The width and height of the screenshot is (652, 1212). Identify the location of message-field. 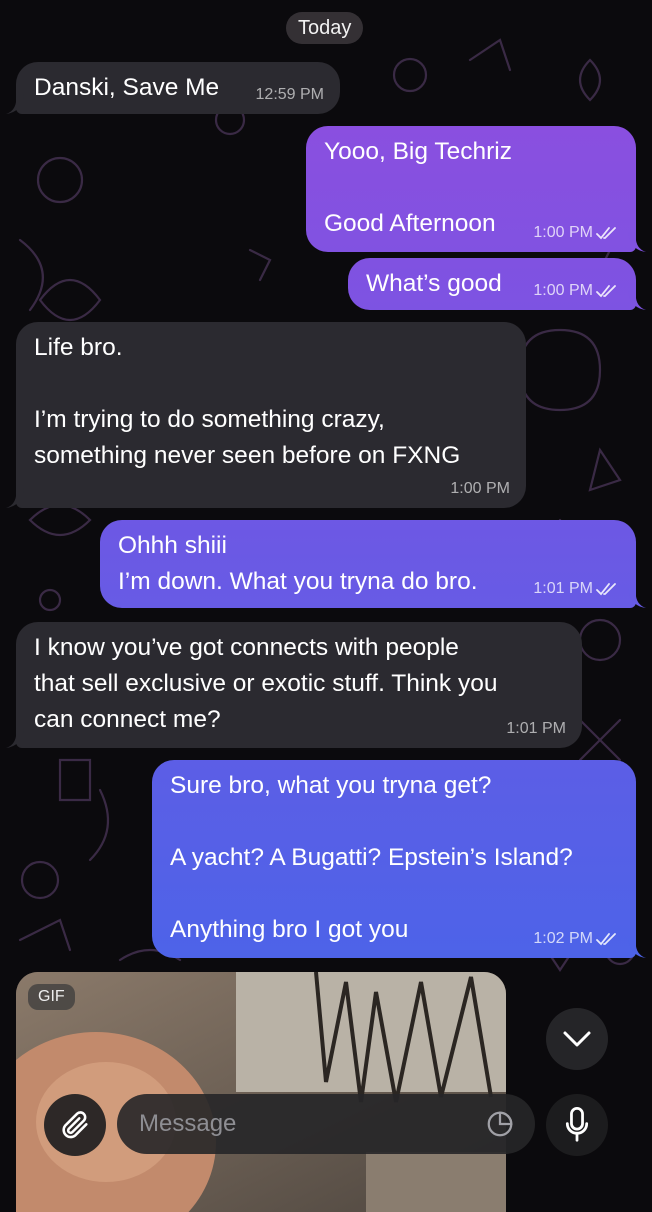
(326, 1124).